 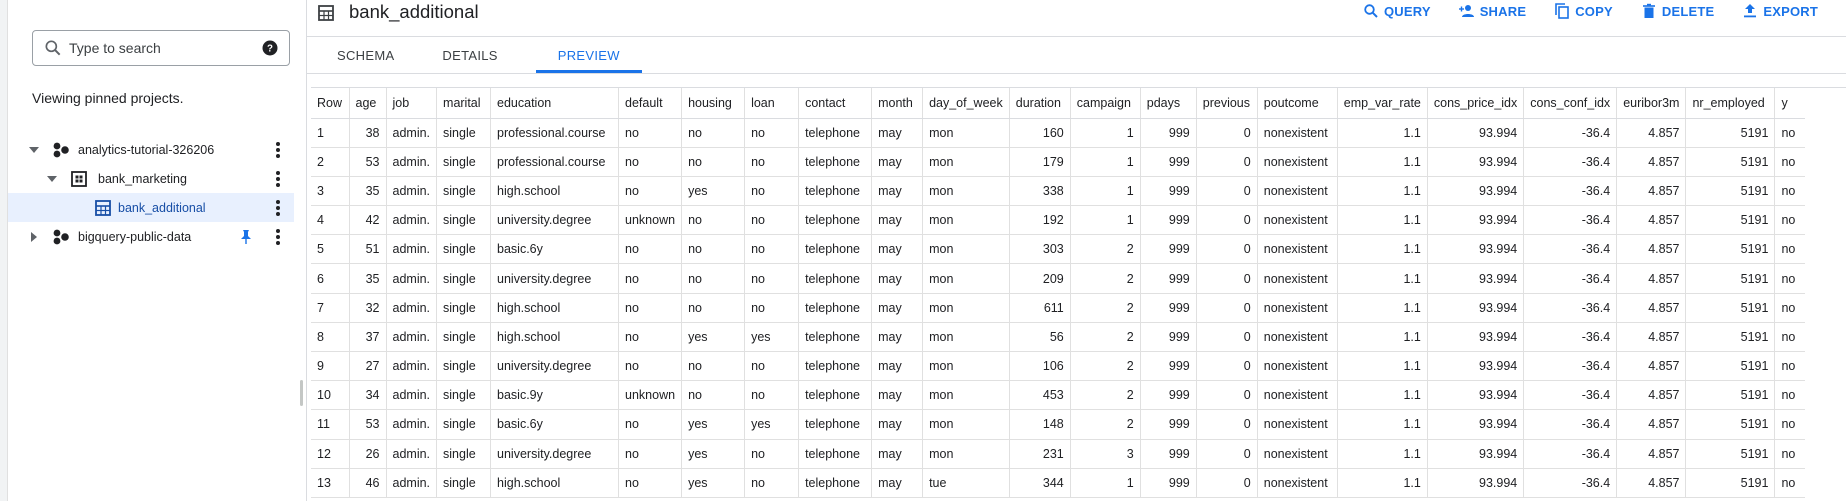 I want to click on table-cell: 148, so click(x=1039, y=424).